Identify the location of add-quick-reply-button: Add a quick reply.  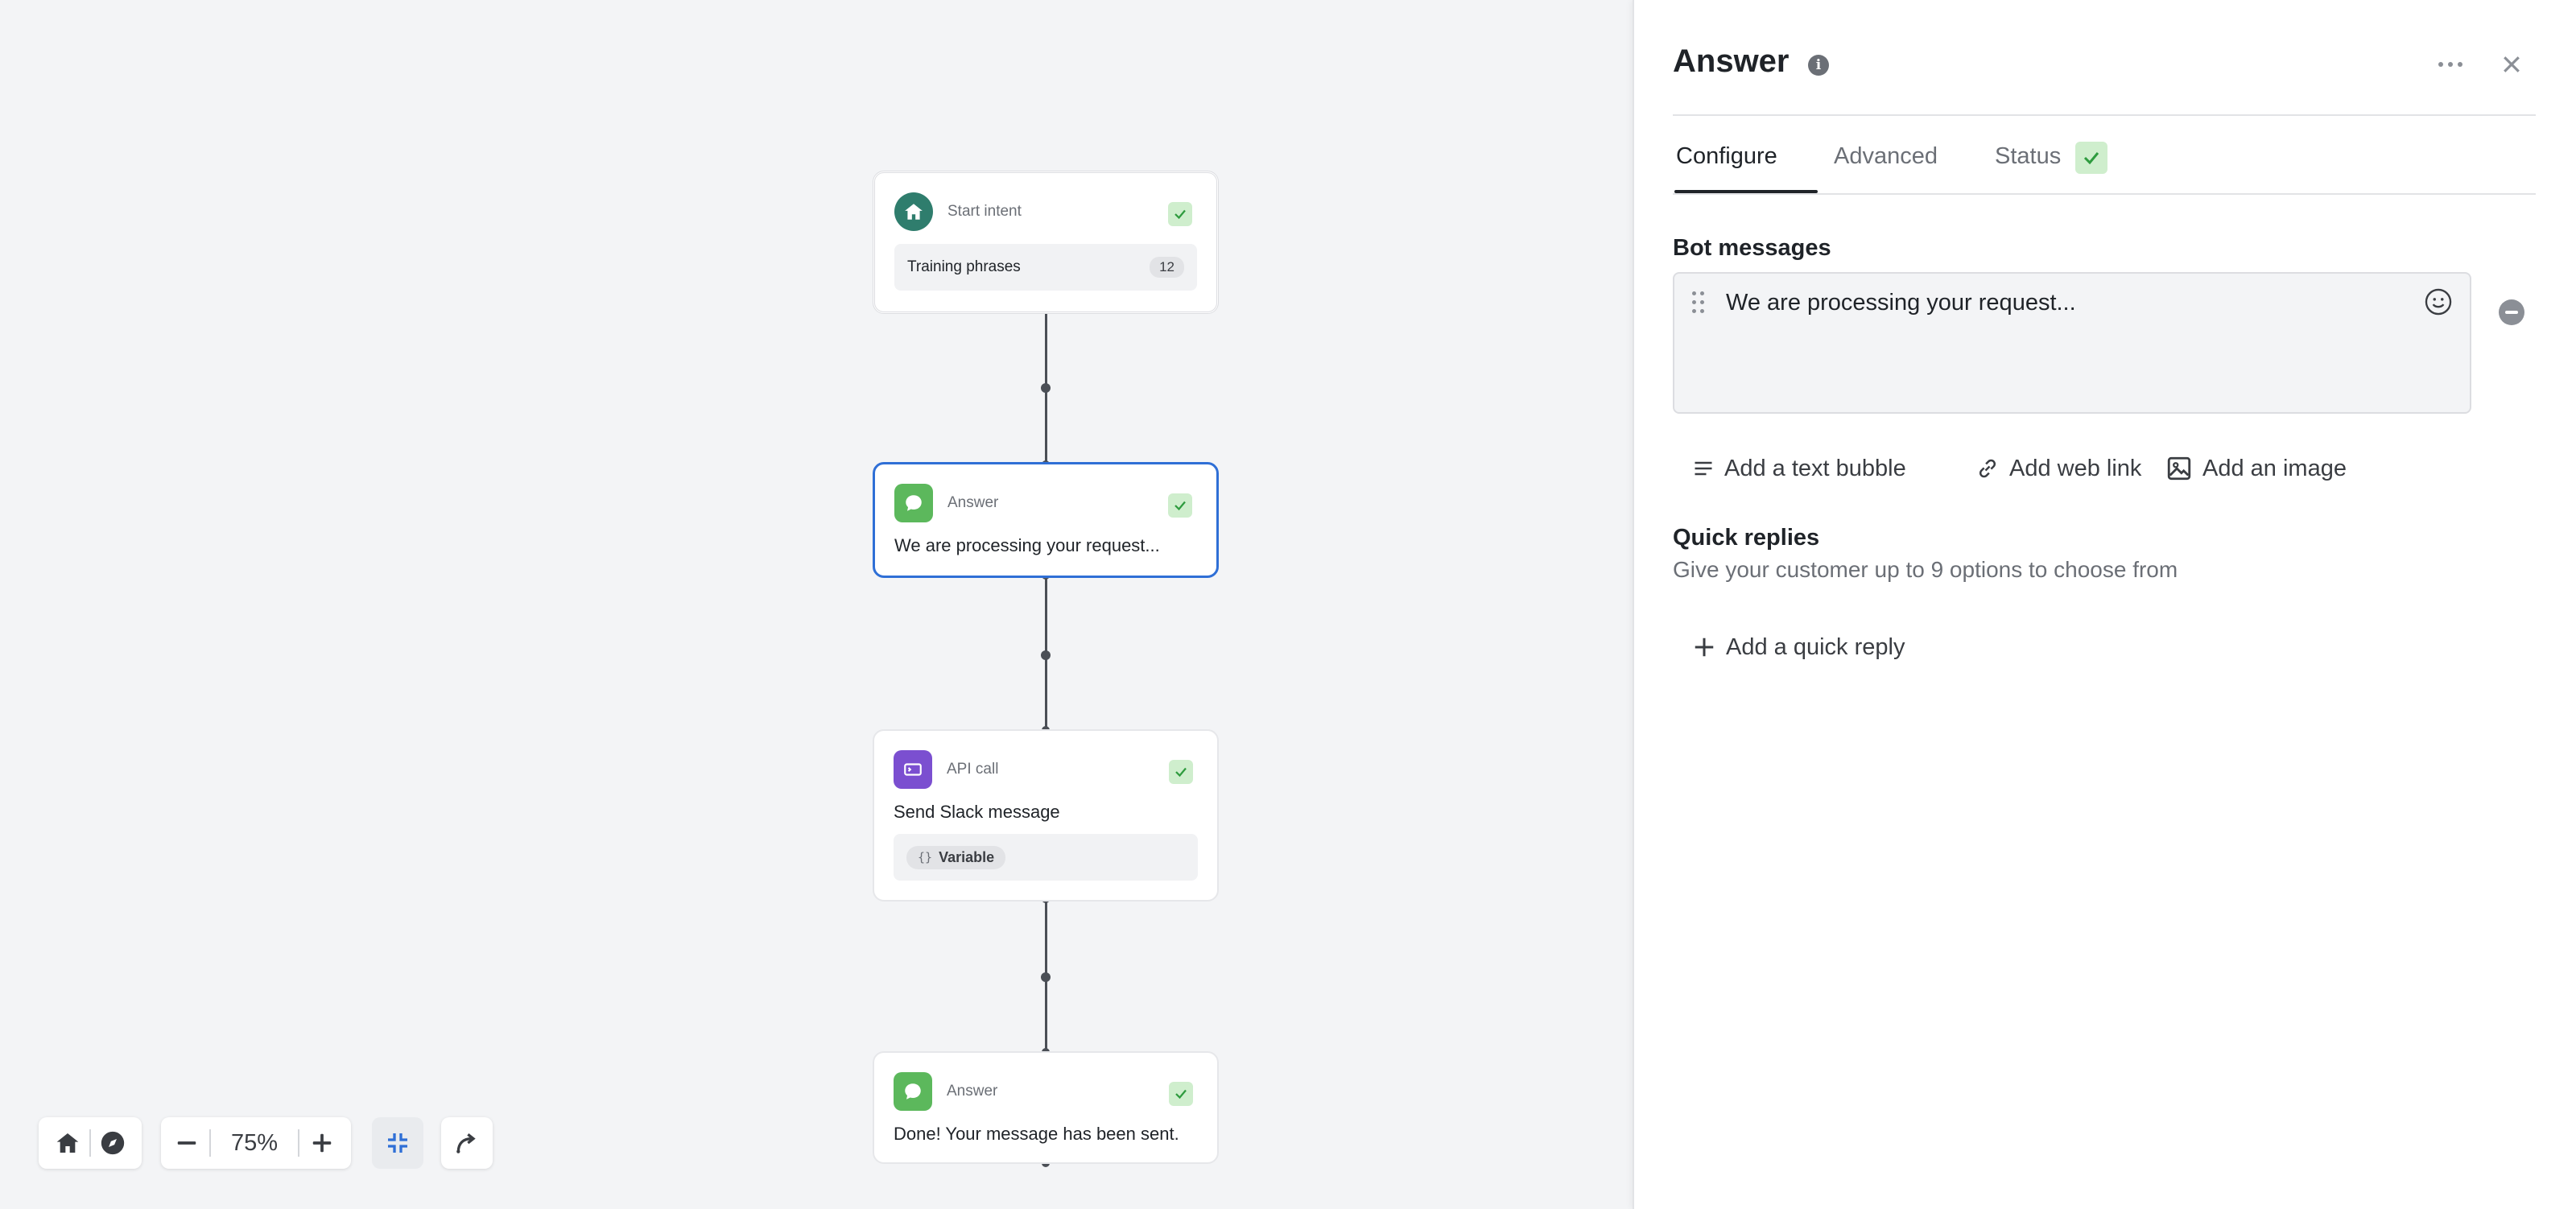
(1798, 647).